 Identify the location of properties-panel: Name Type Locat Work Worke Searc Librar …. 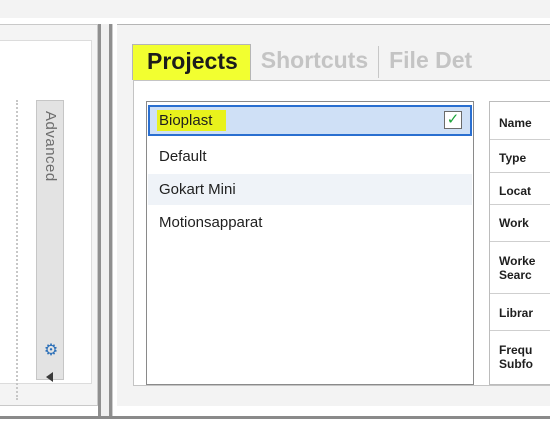
(519, 243).